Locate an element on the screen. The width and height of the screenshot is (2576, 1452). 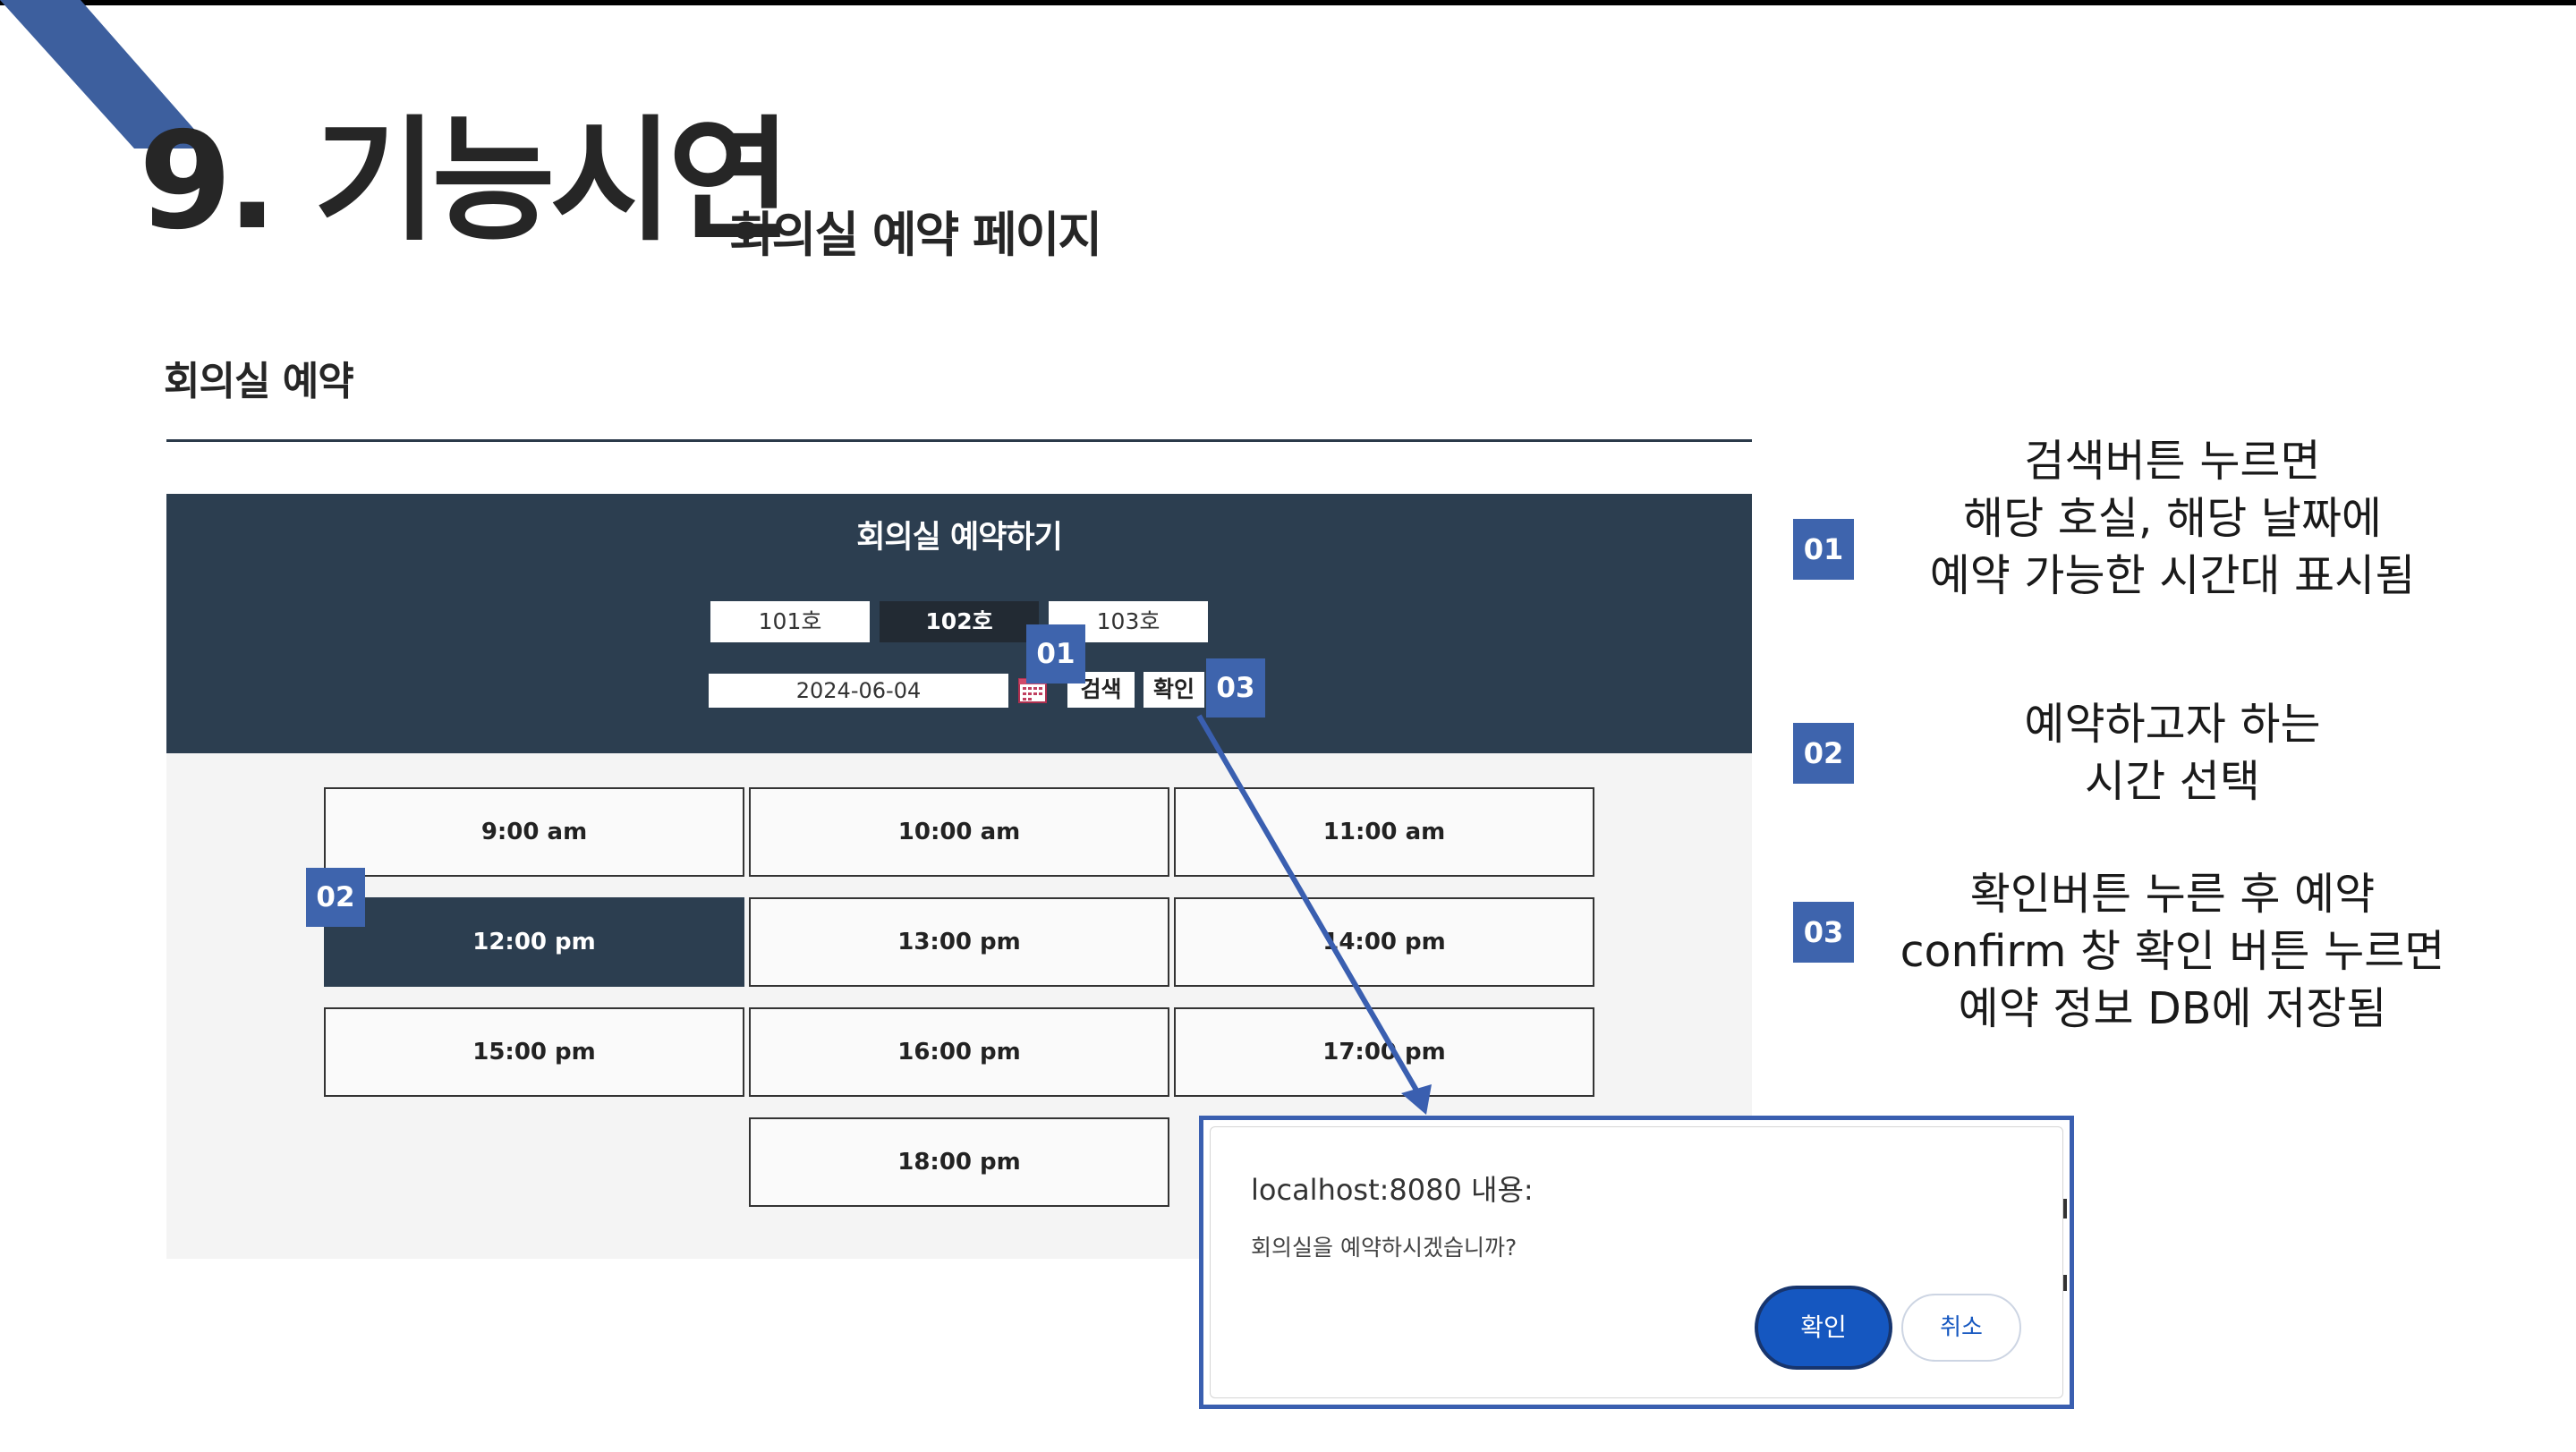
dialog-message: 회의실을 예약하시겠습니까? is located at coordinates (1384, 1248).